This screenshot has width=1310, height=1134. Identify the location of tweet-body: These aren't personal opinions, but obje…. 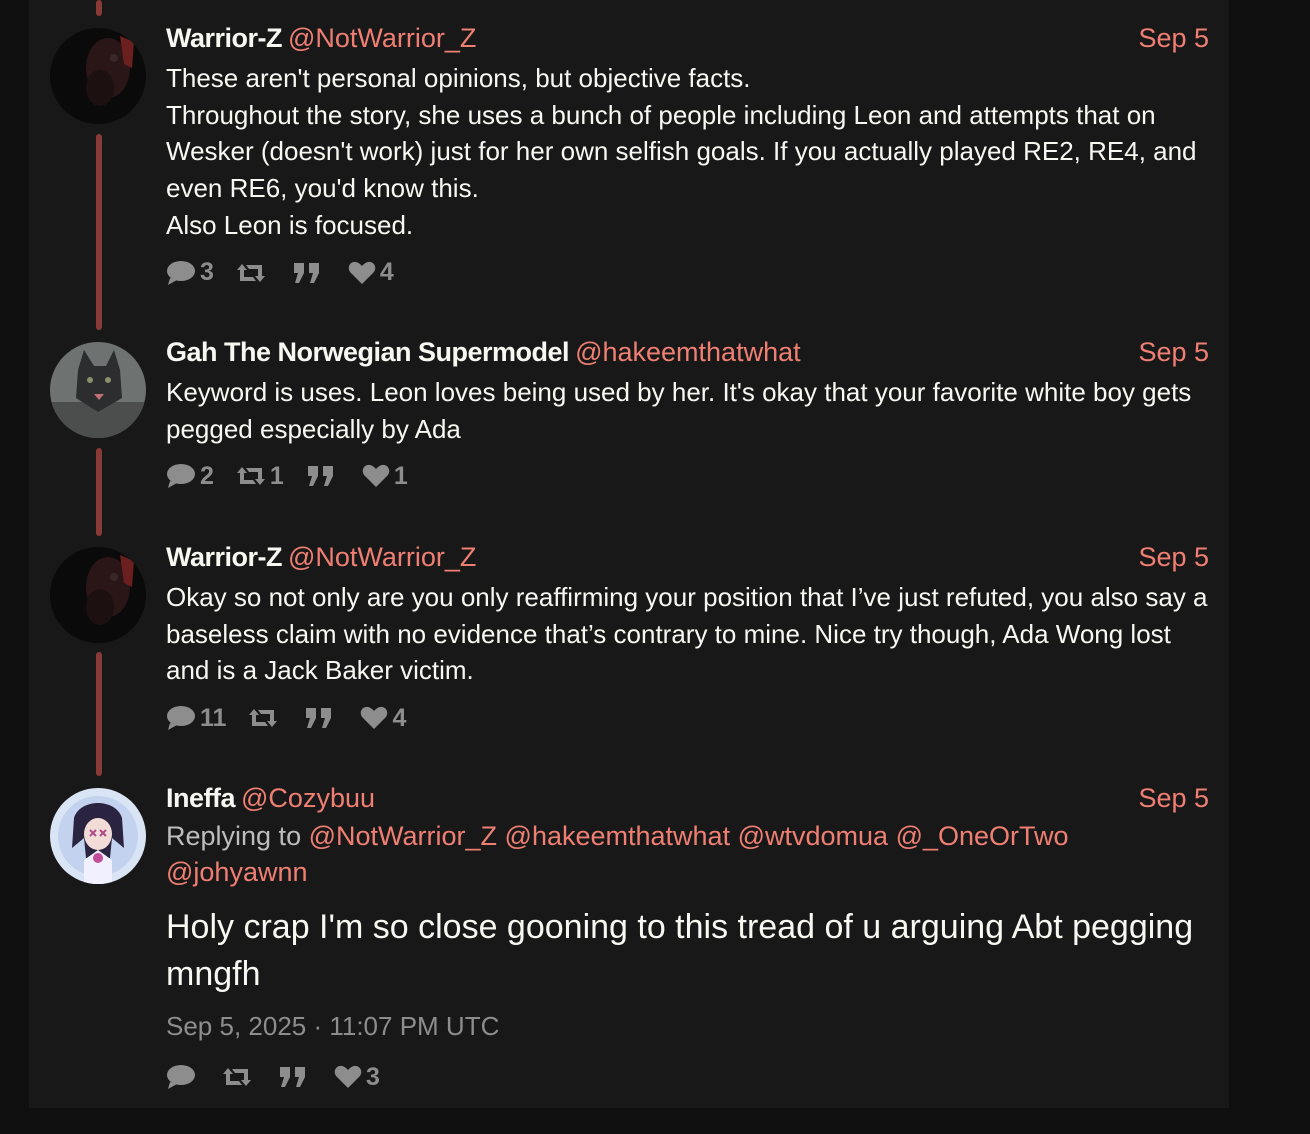
(687, 152).